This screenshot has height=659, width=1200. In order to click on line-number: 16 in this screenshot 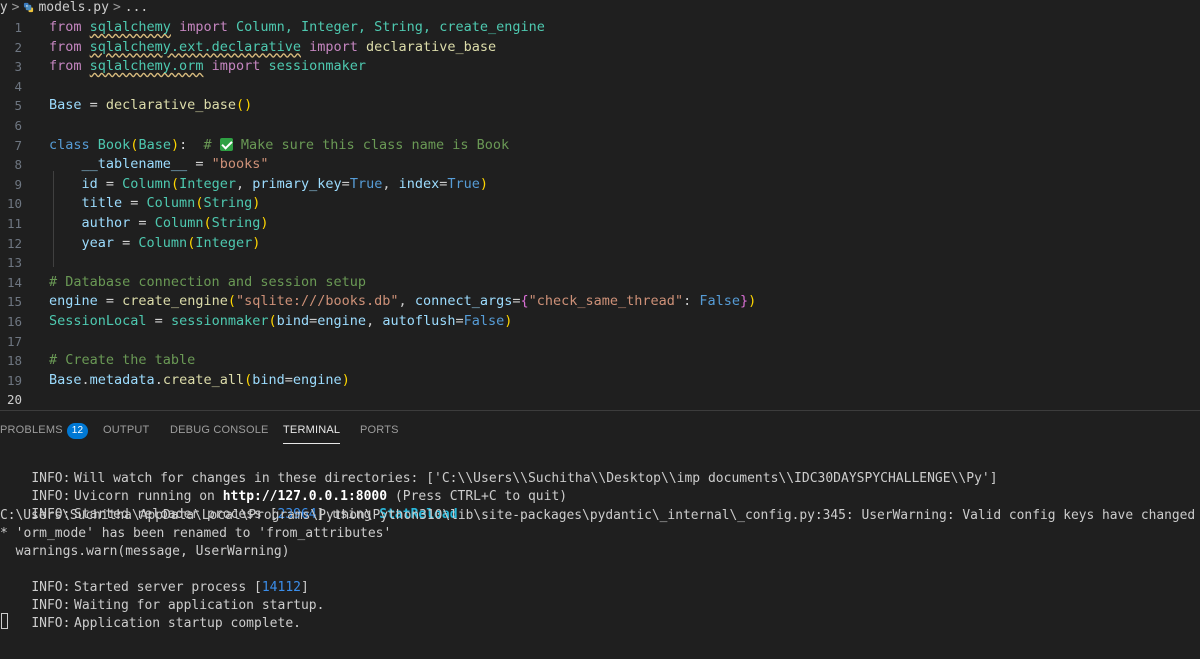, I will do `click(14, 321)`.